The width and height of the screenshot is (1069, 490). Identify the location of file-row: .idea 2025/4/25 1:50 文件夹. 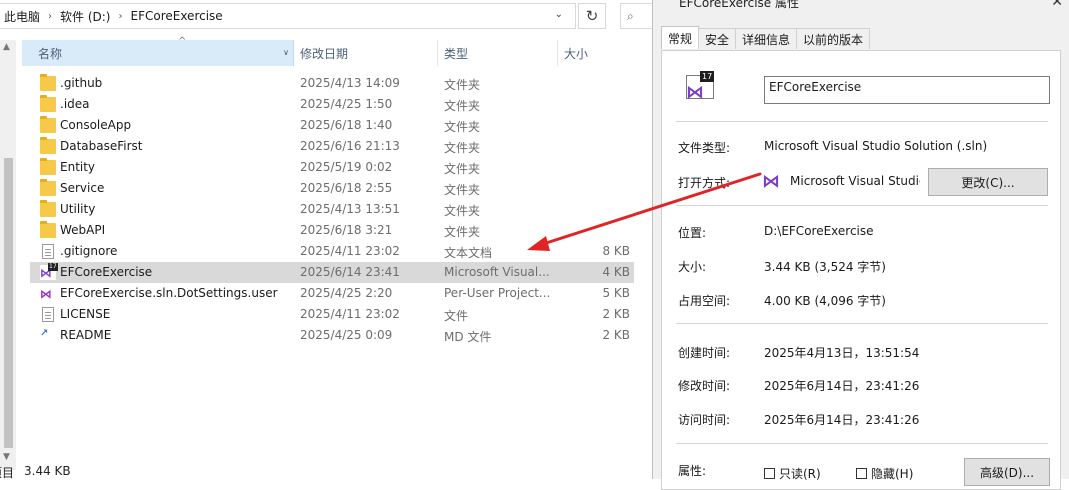
(332, 104).